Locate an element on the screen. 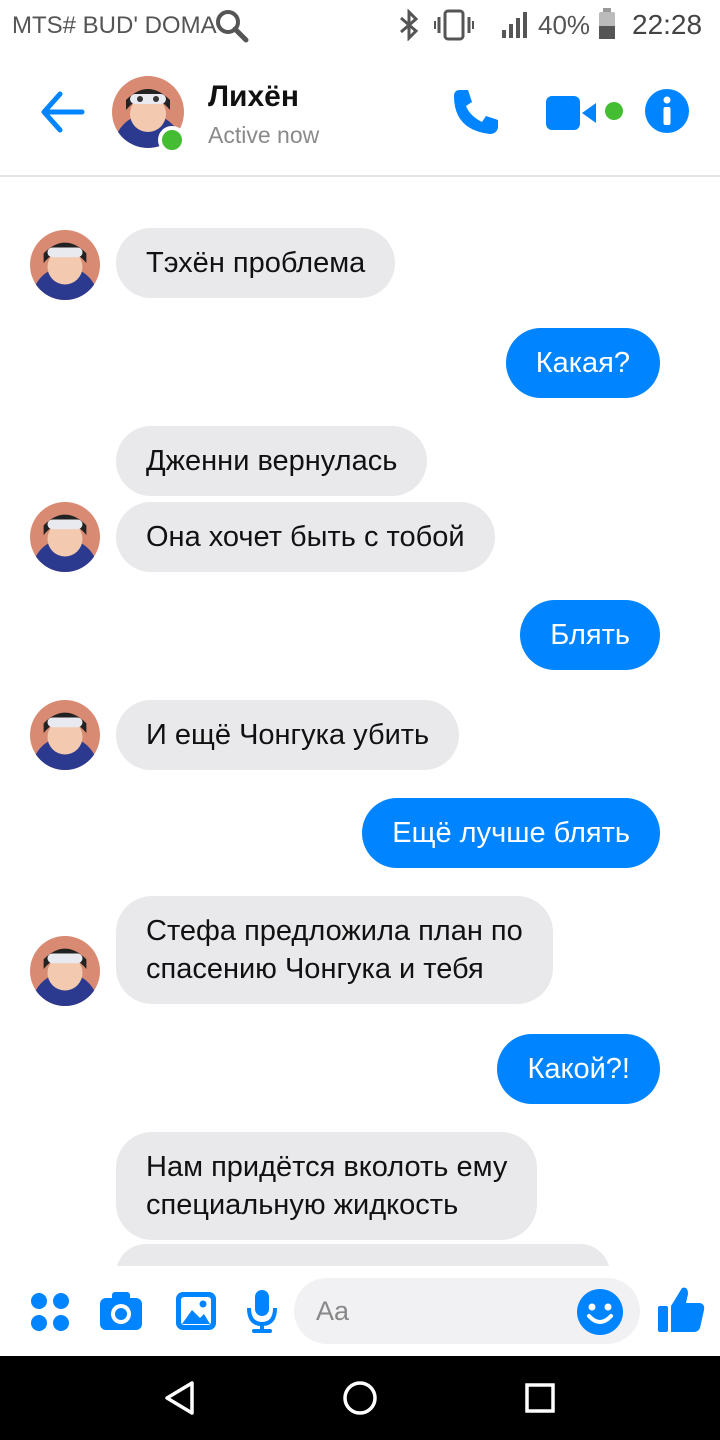 The image size is (720, 1440). outgoing-message: Какая? is located at coordinates (582, 363).